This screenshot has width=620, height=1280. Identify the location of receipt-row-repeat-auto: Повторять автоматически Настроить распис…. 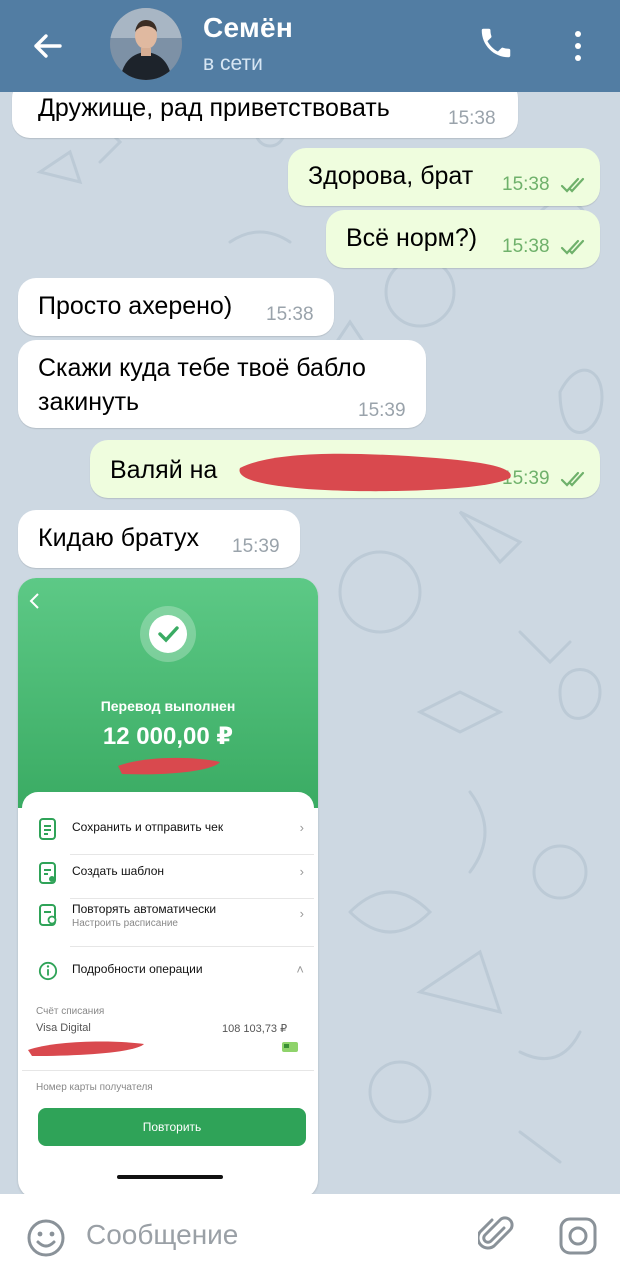
(168, 914).